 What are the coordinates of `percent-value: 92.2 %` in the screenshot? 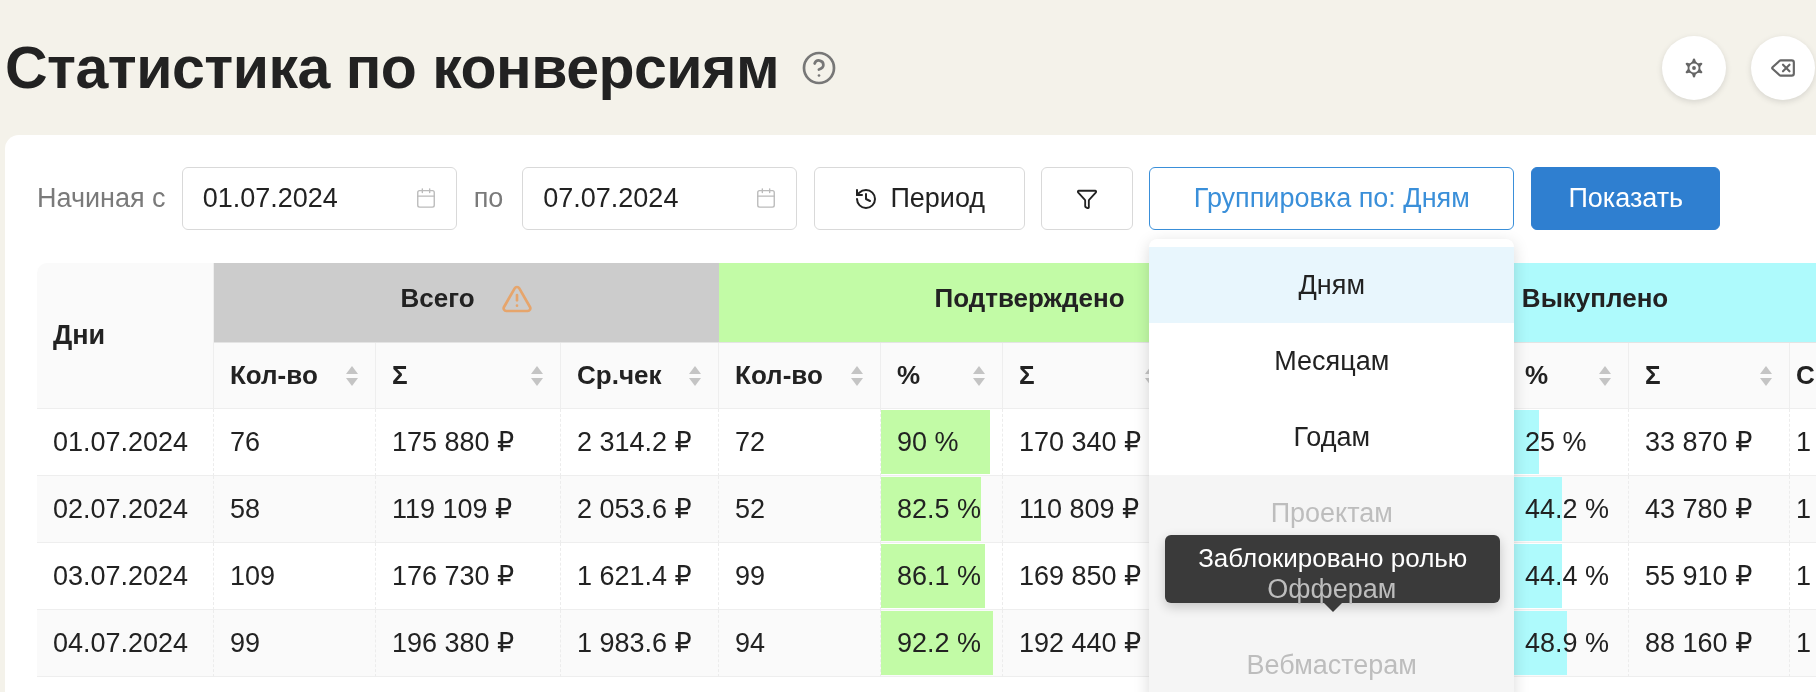 It's located at (939, 642).